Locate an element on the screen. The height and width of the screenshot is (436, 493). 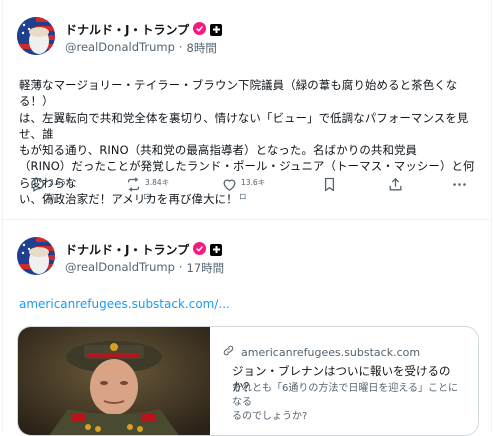
like-icon is located at coordinates (229, 185).